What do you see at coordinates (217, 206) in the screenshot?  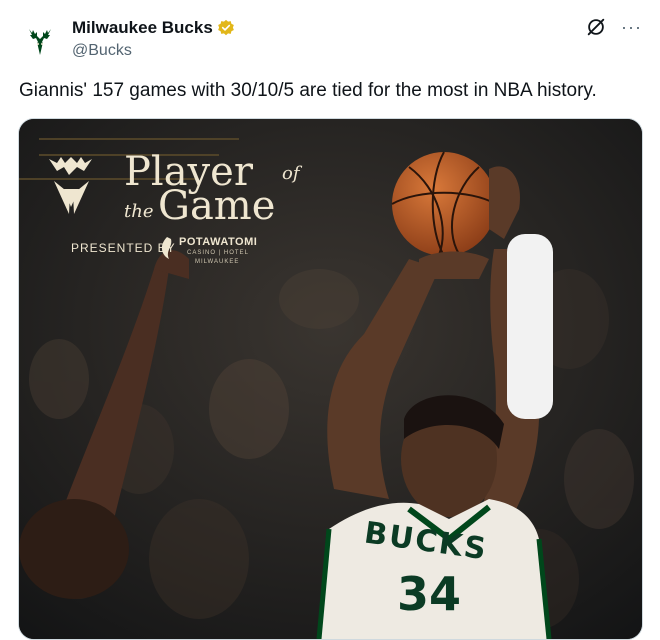 I see `pog-line2: Game` at bounding box center [217, 206].